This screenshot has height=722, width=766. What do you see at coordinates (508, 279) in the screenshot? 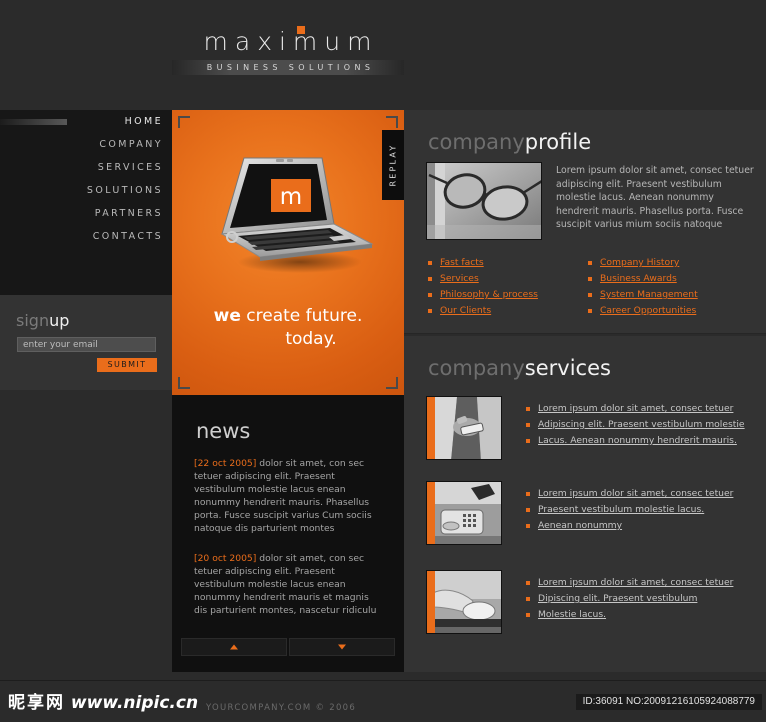
I see `profile-link-services: Services` at bounding box center [508, 279].